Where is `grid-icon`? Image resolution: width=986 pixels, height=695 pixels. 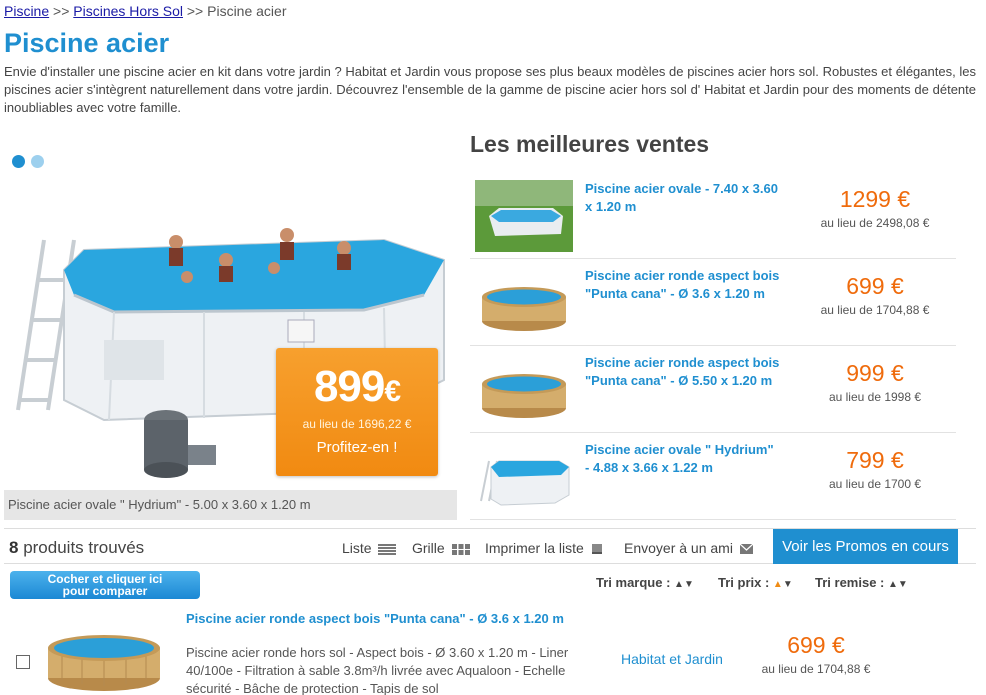
grid-icon is located at coordinates (460, 549).